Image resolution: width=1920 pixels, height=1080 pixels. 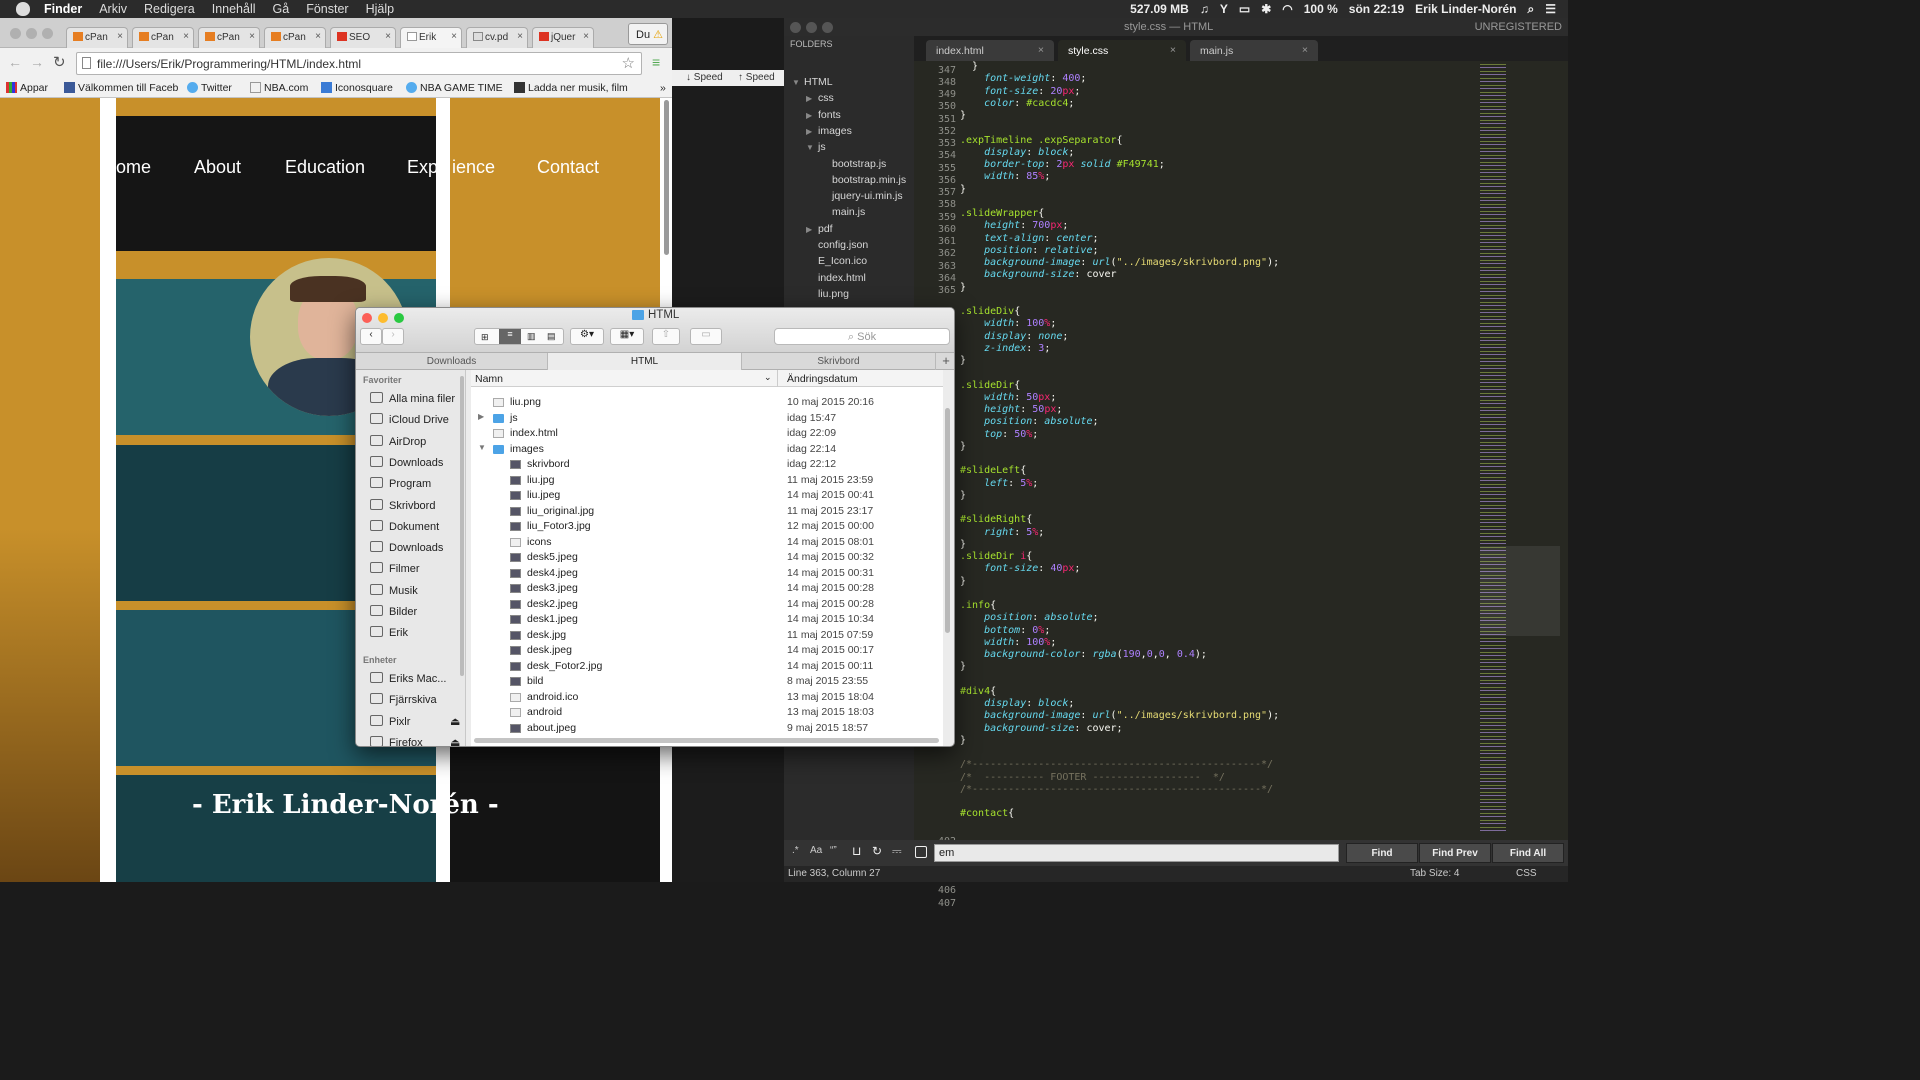 What do you see at coordinates (707, 636) in the screenshot?
I see `file-row: desk.jpg 11 maj 2015 07:59` at bounding box center [707, 636].